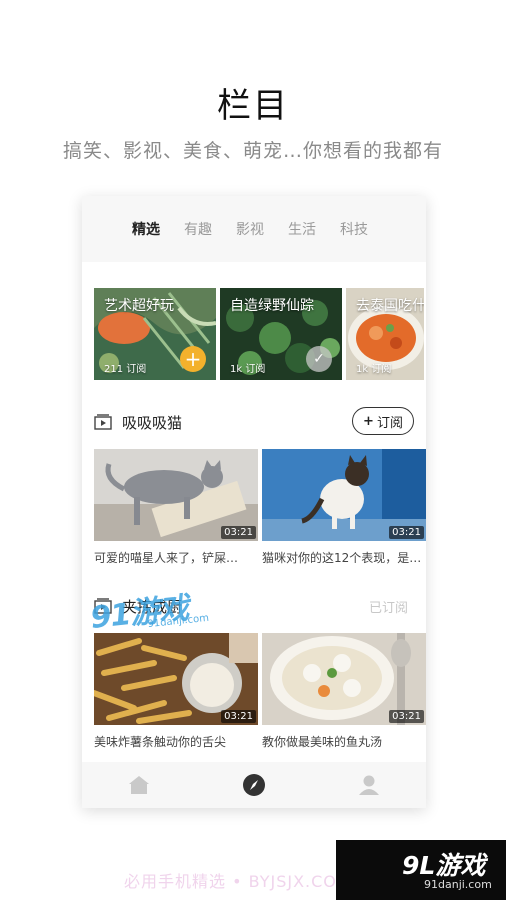 The width and height of the screenshot is (506, 900). Describe the element at coordinates (354, 229) in the screenshot. I see `tab-tech: 科技` at that location.